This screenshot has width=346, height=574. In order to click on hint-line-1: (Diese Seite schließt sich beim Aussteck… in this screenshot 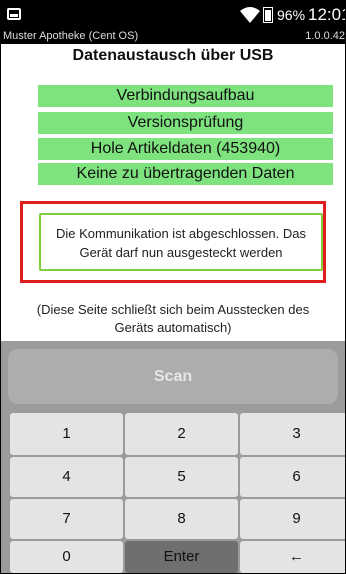, I will do `click(173, 309)`.